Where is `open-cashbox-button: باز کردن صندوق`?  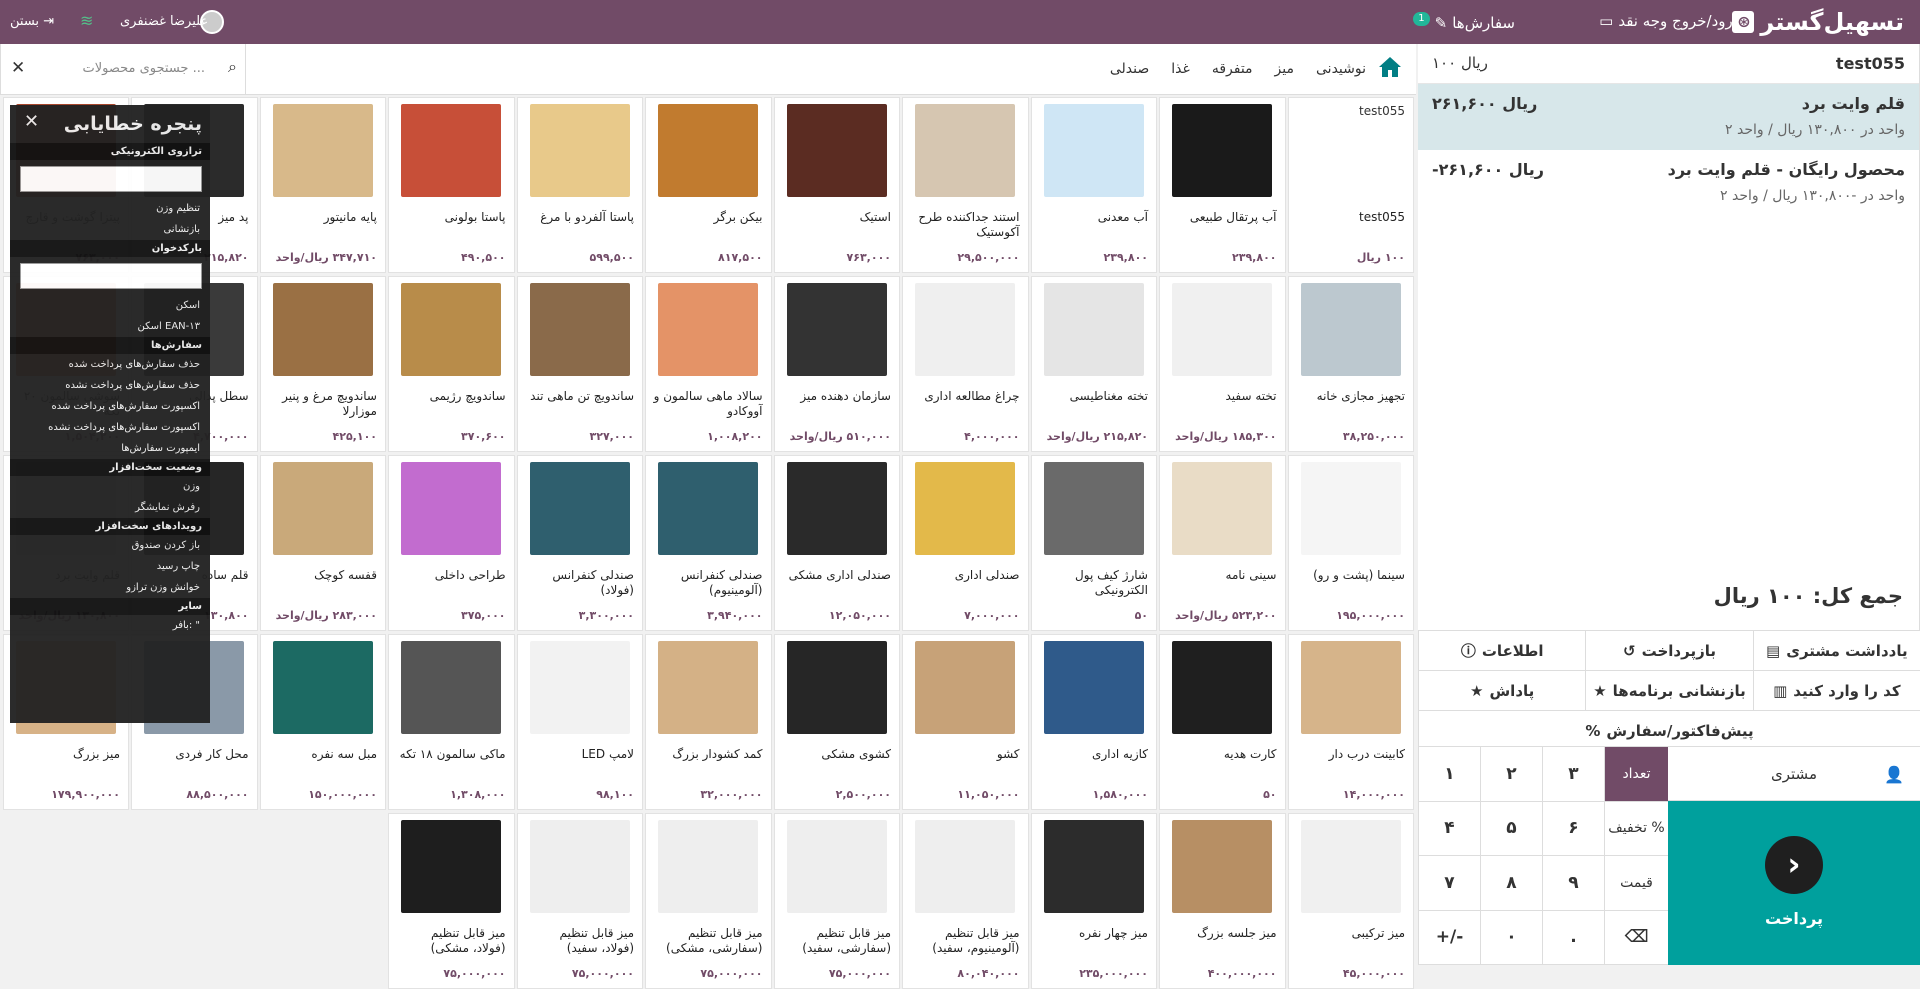 open-cashbox-button: باز کردن صندوق is located at coordinates (110, 545).